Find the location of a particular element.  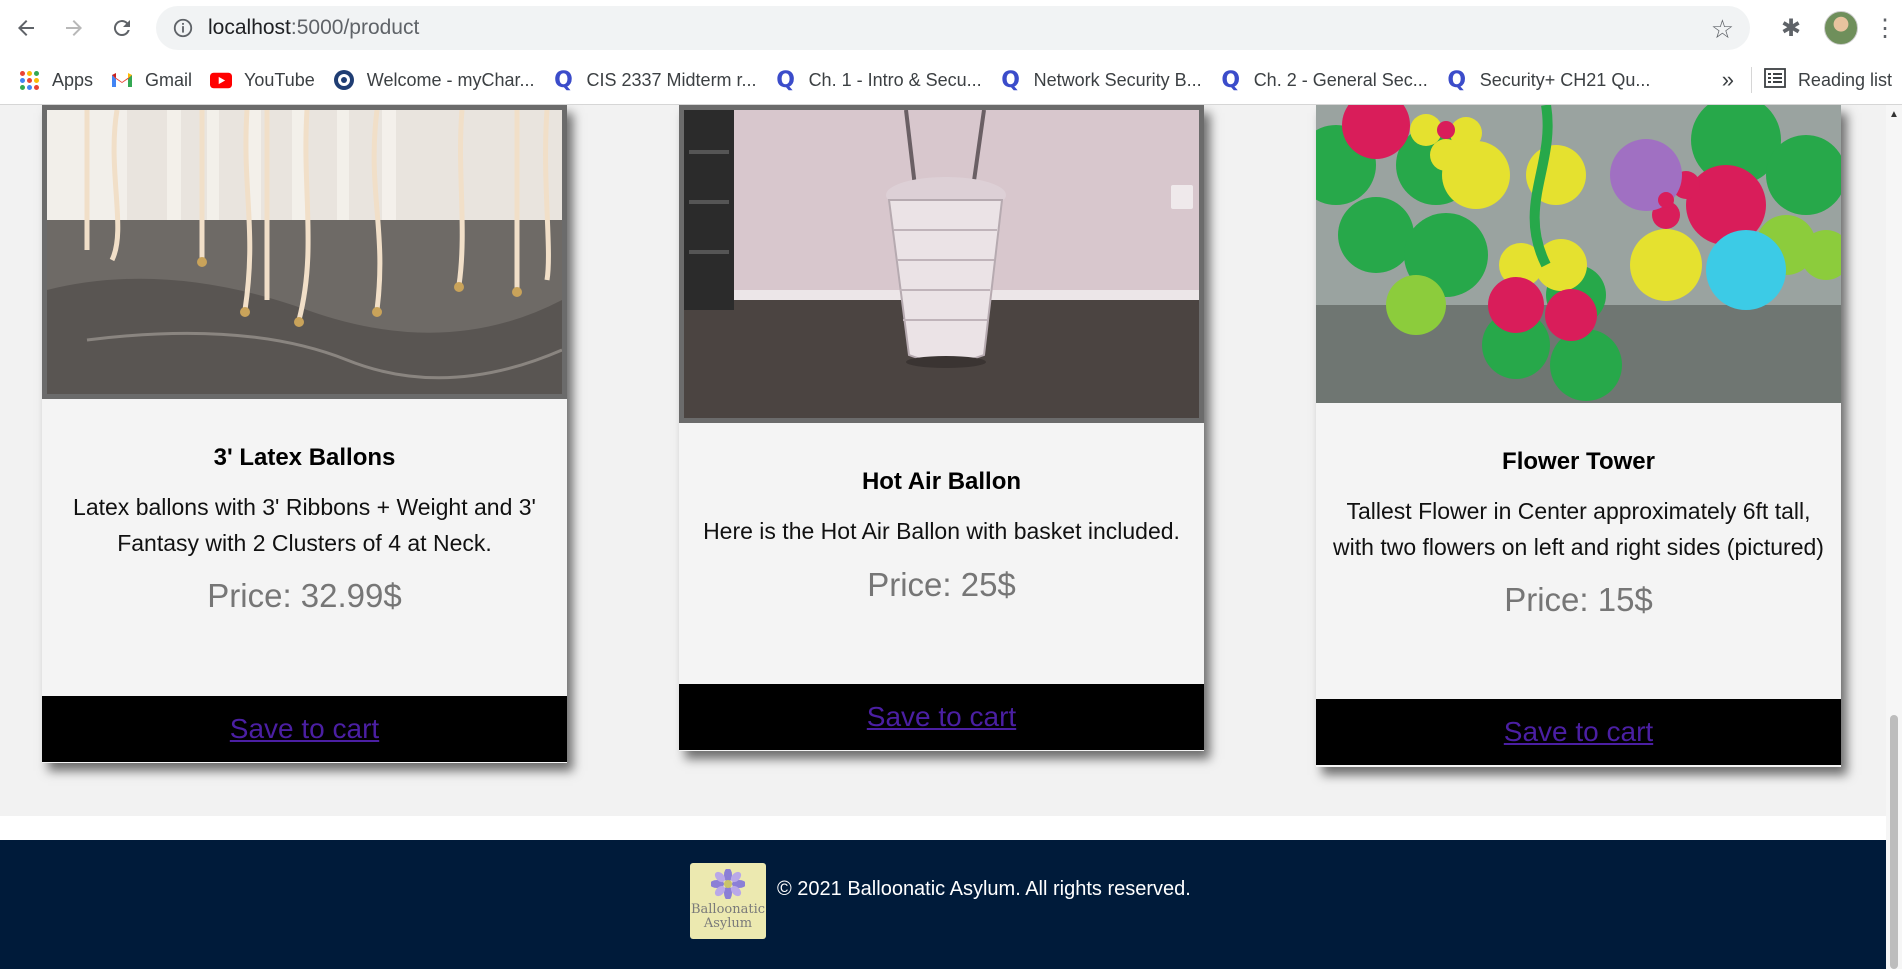

bookmark-label: Gmail is located at coordinates (169, 79).